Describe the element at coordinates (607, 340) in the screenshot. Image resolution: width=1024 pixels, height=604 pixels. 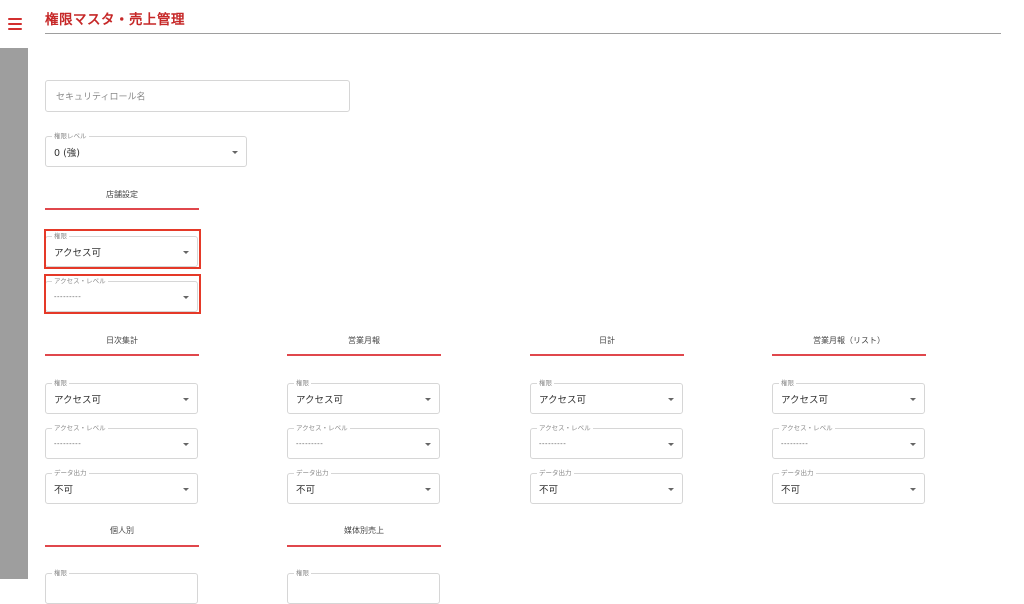
I see `section-title: 日計` at that location.